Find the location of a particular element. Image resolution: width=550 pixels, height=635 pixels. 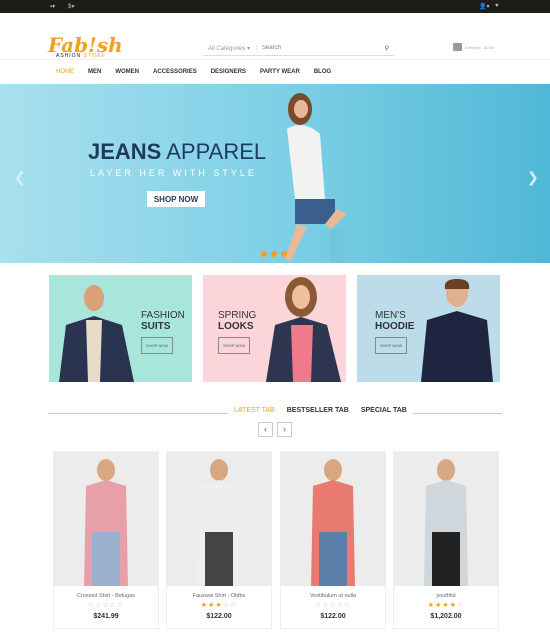

product-rating: ★★★★☆ is located at coordinates (446, 605).